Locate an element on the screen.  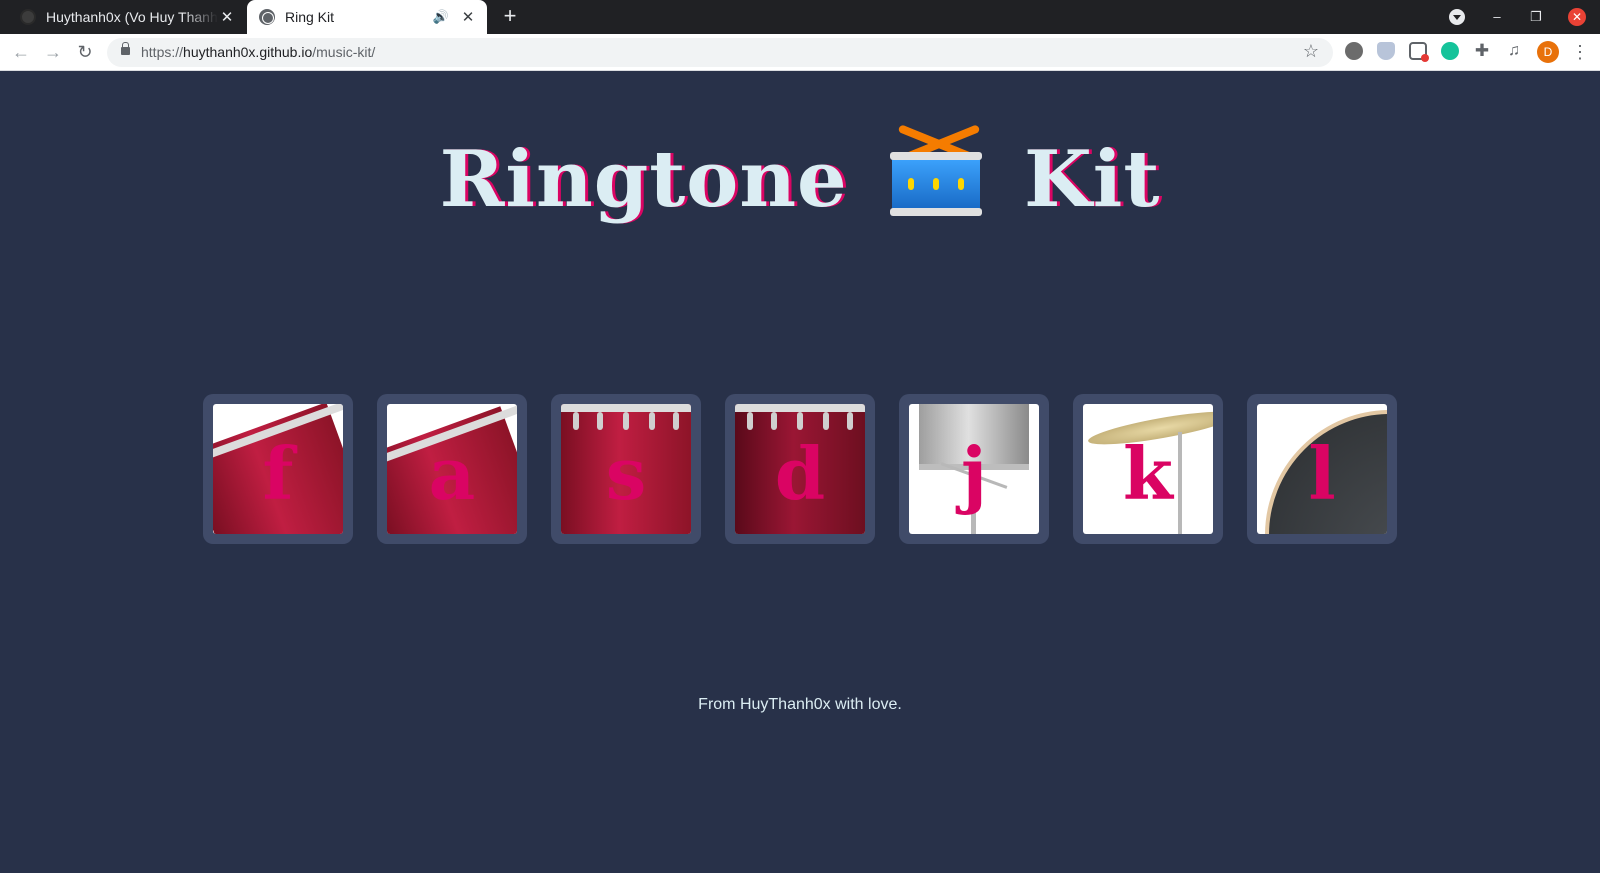
drum-key-k: k is located at coordinates (1148, 469).